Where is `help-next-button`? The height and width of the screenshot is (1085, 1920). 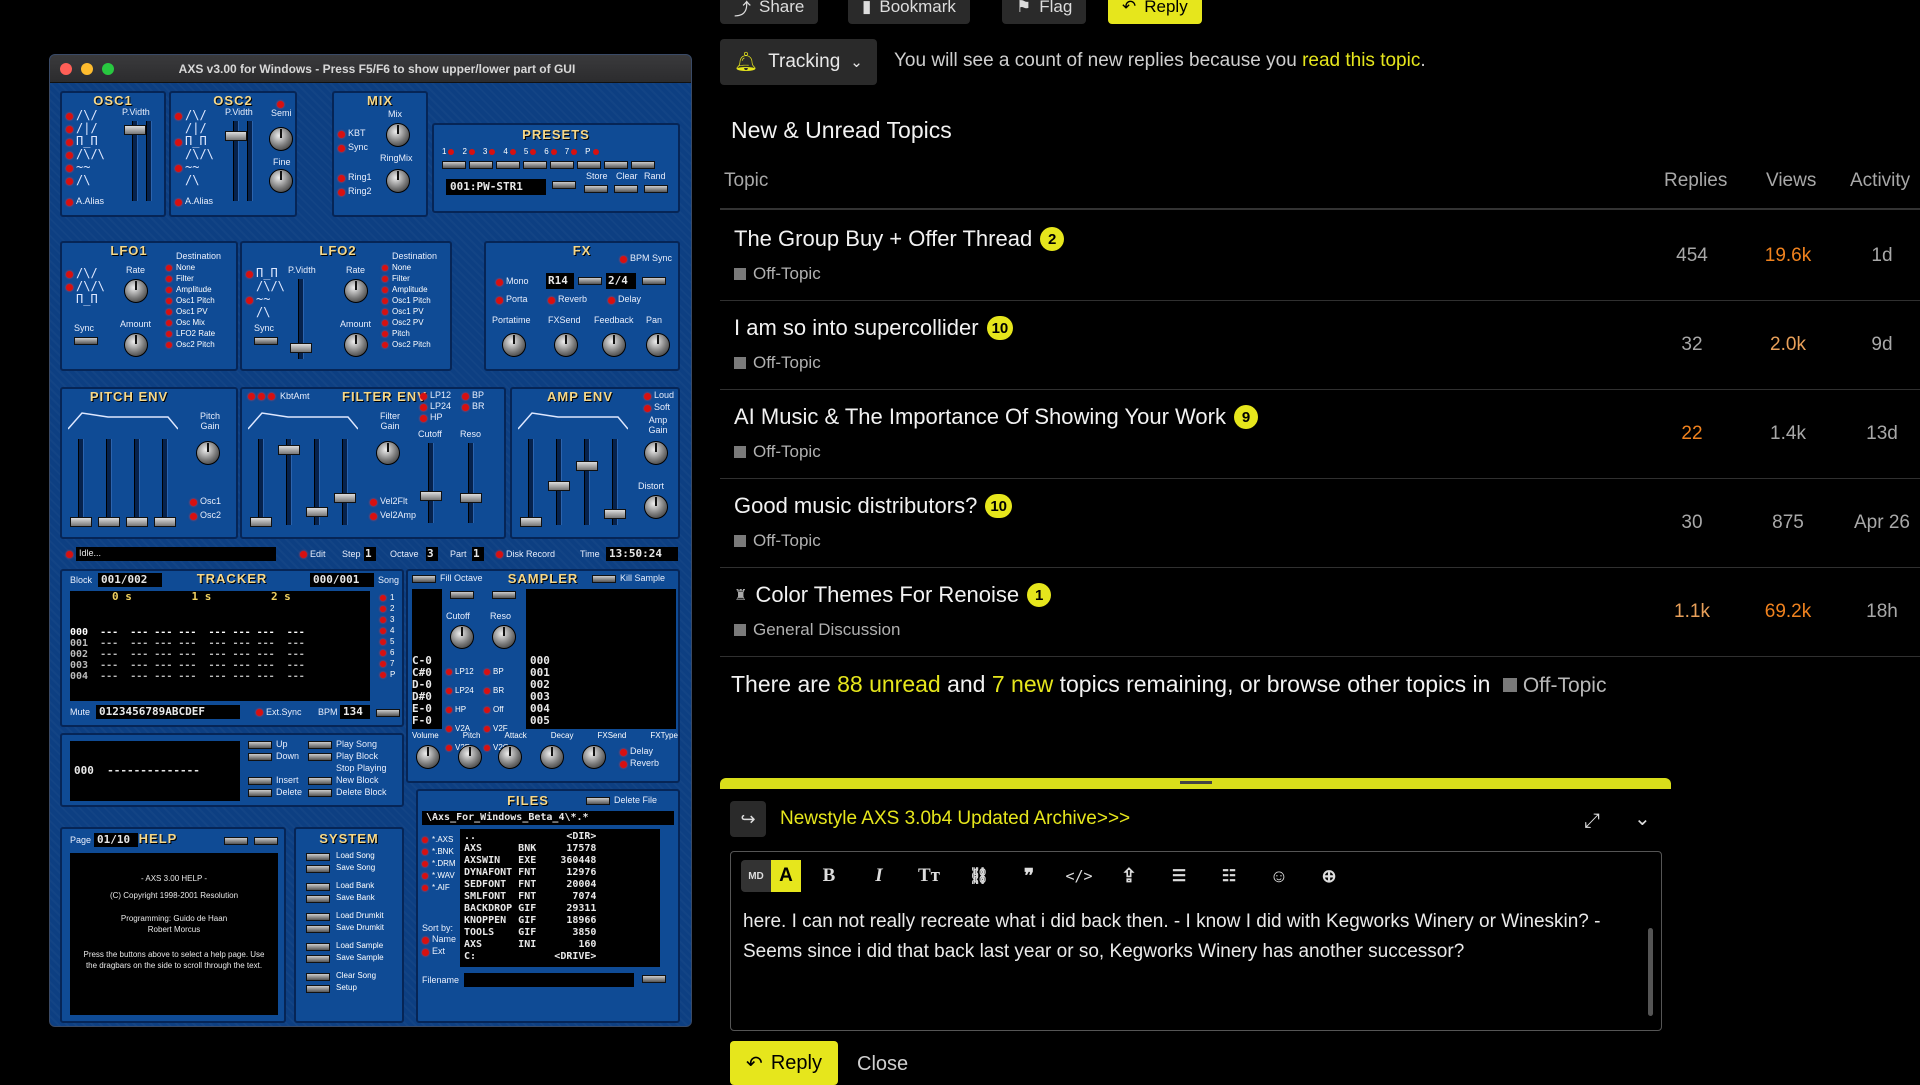
help-next-button is located at coordinates (266, 841).